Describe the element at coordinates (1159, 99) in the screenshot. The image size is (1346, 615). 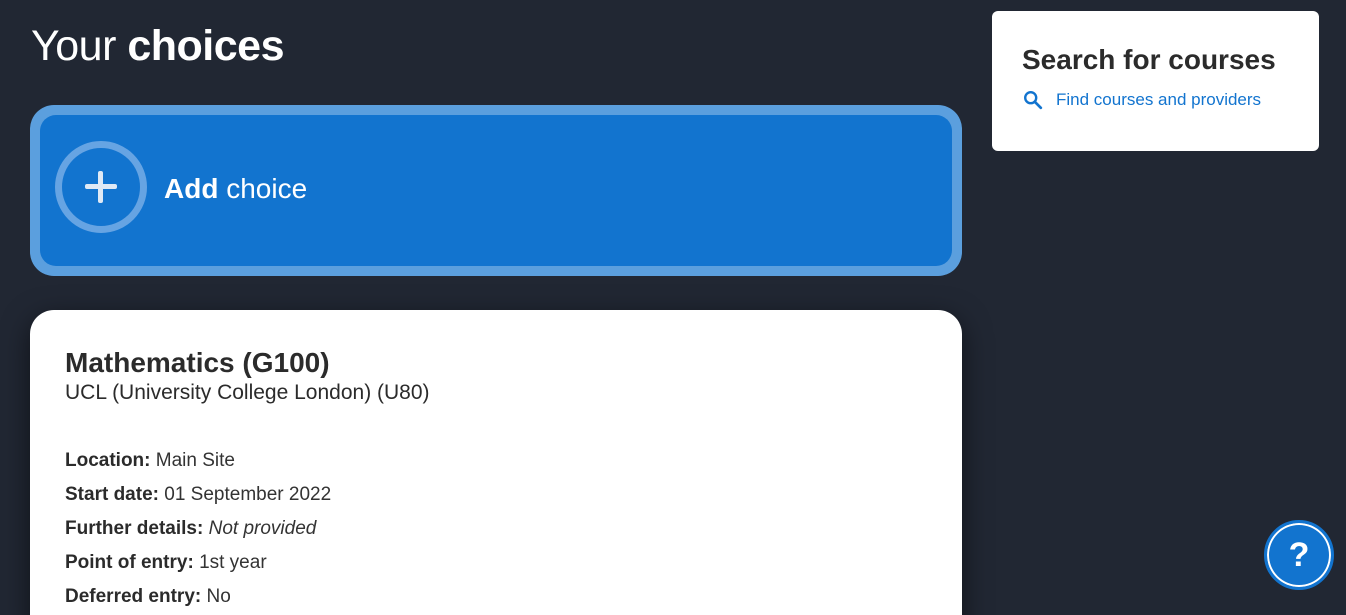
I see `find-courses-link-label: Find courses and providers` at that location.